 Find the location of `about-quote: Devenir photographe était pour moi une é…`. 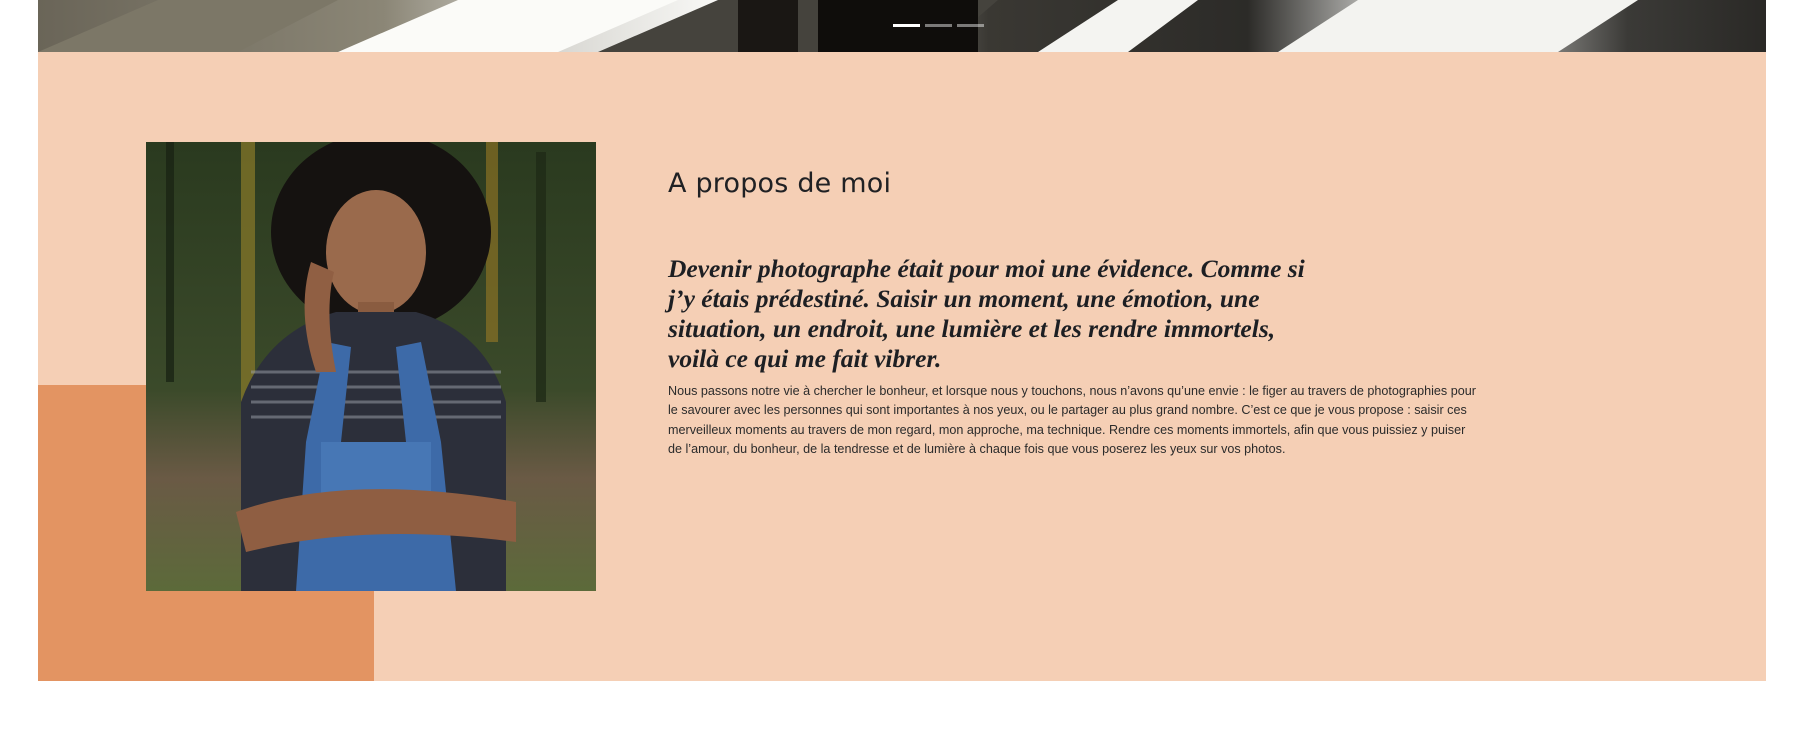

about-quote: Devenir photographe était pour moi une é… is located at coordinates (986, 313).